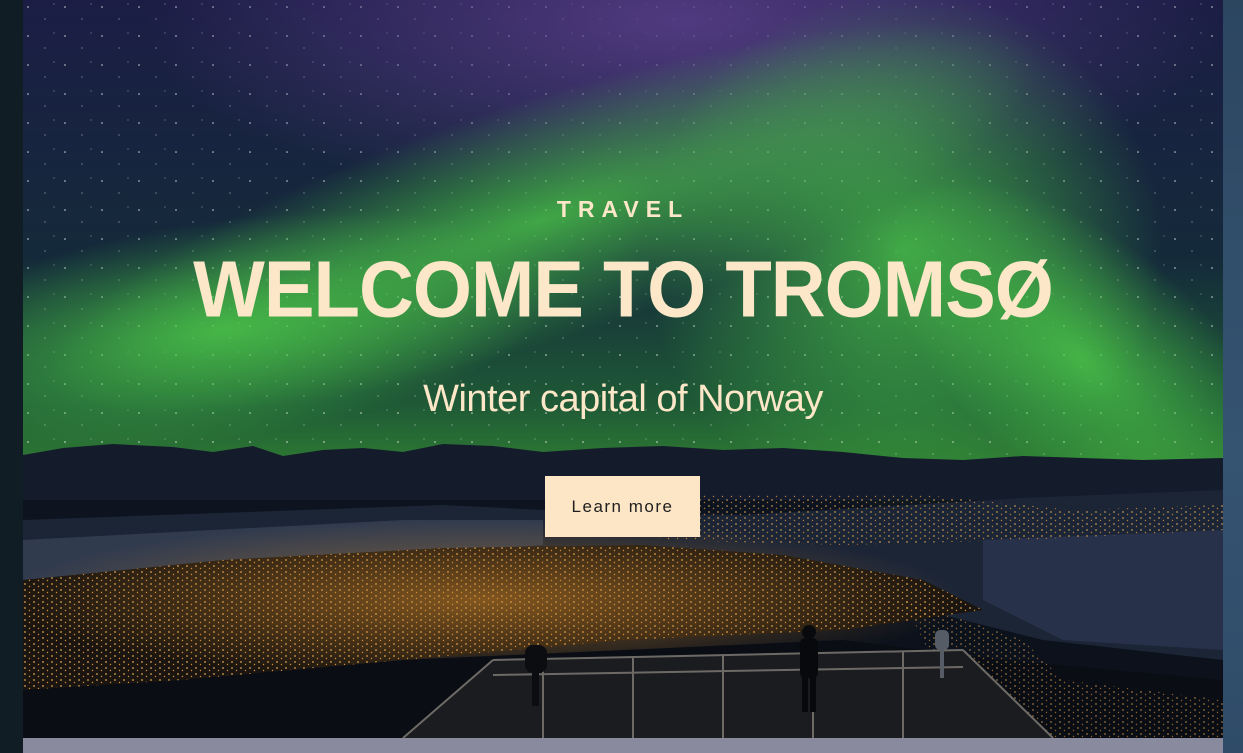 The width and height of the screenshot is (1243, 753). What do you see at coordinates (623, 209) in the screenshot?
I see `hero-eyebrow: TRAVEL` at bounding box center [623, 209].